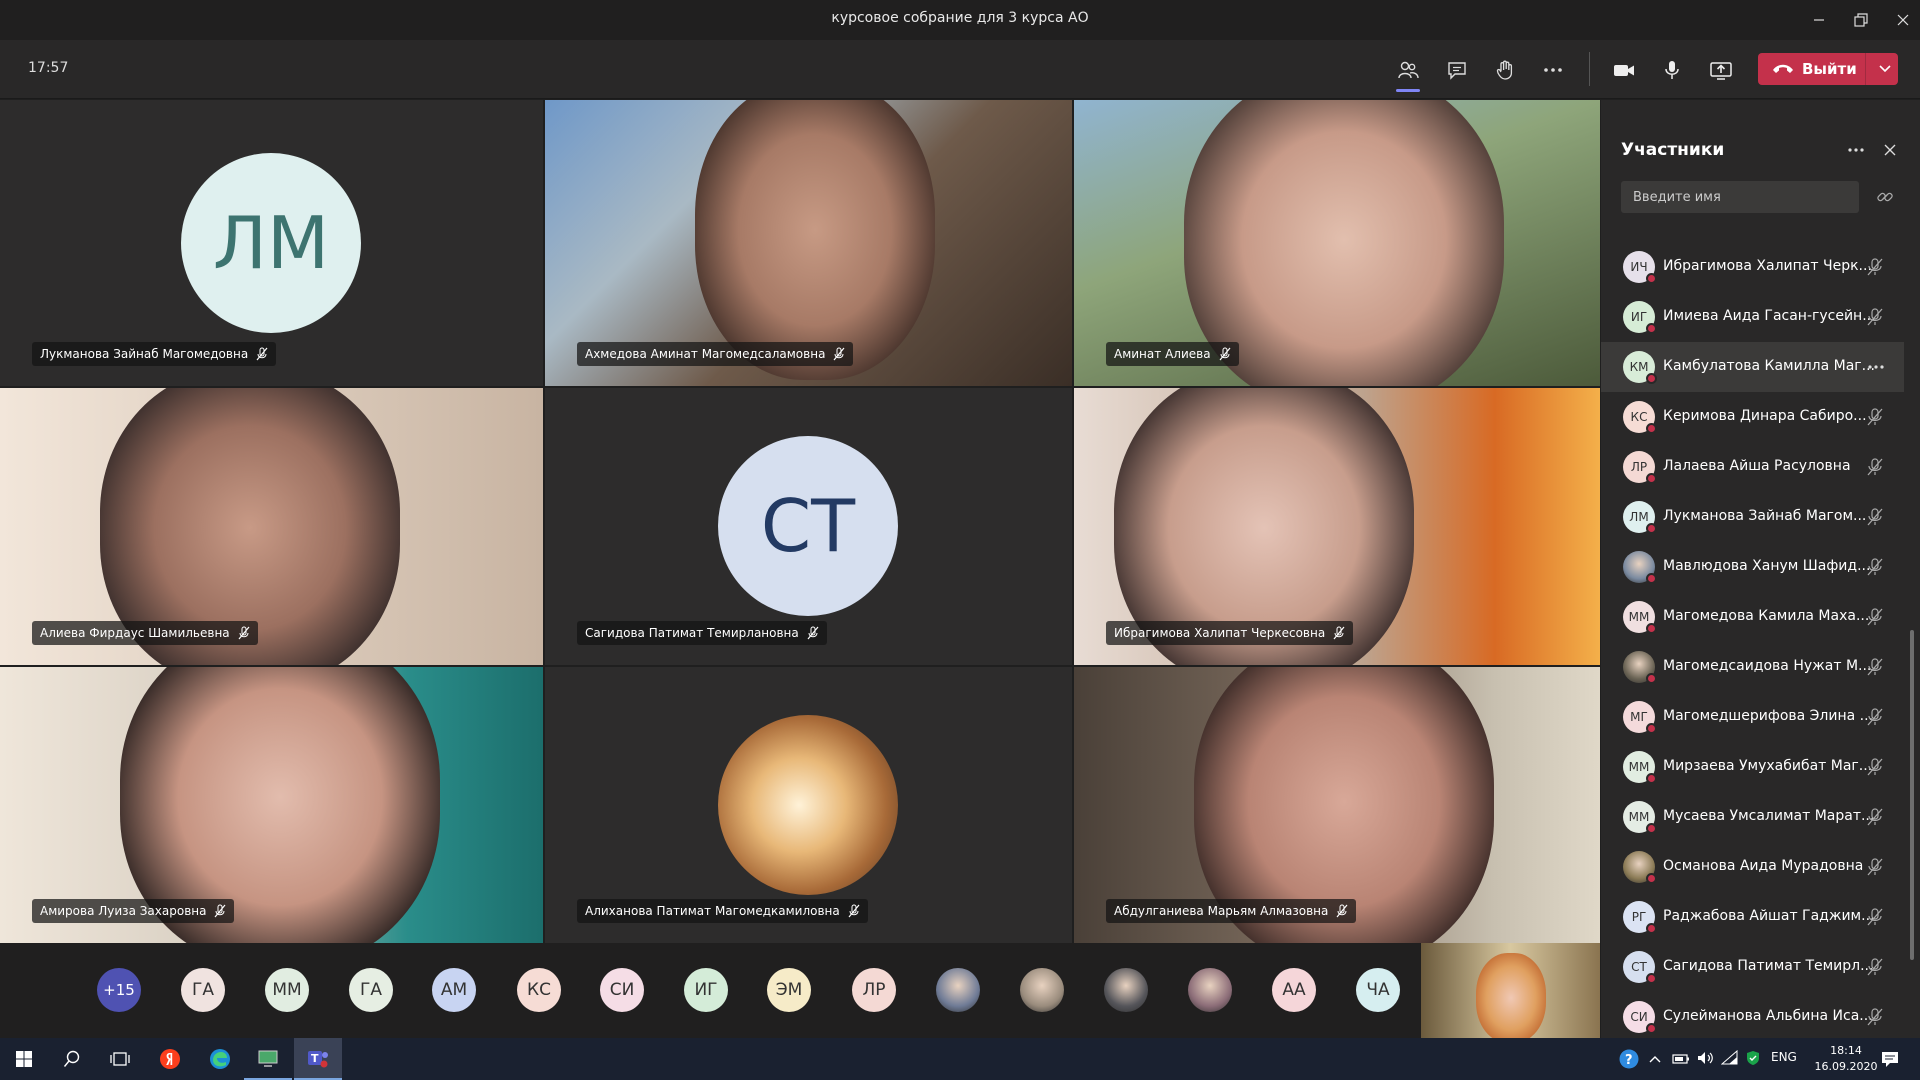 This screenshot has width=1920, height=1080. I want to click on video-tile: Алиханова Патимат Магомедкамиловна, so click(808, 805).